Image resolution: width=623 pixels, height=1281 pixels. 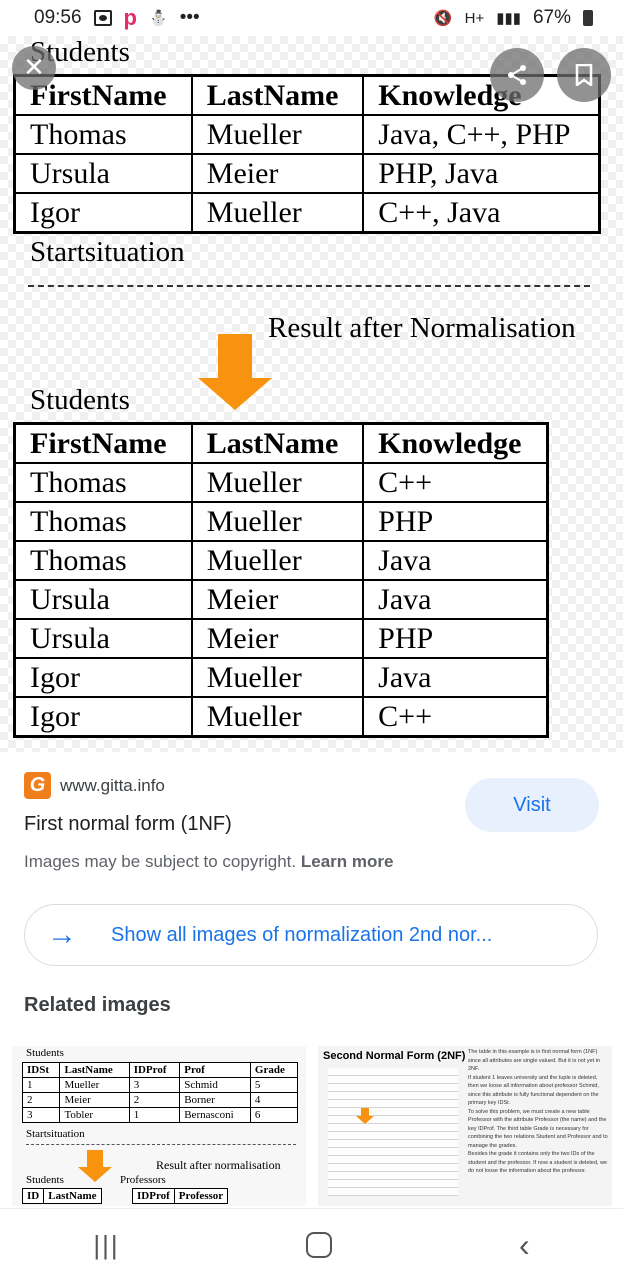 What do you see at coordinates (103, 443) in the screenshot?
I see `header-cell: FirstName` at bounding box center [103, 443].